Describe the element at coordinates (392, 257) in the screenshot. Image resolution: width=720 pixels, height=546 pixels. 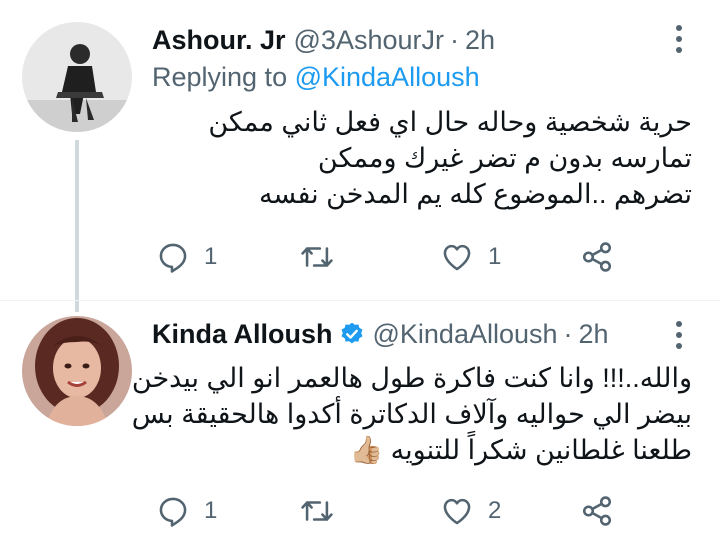
I see `tweet-actions: 1 1` at that location.